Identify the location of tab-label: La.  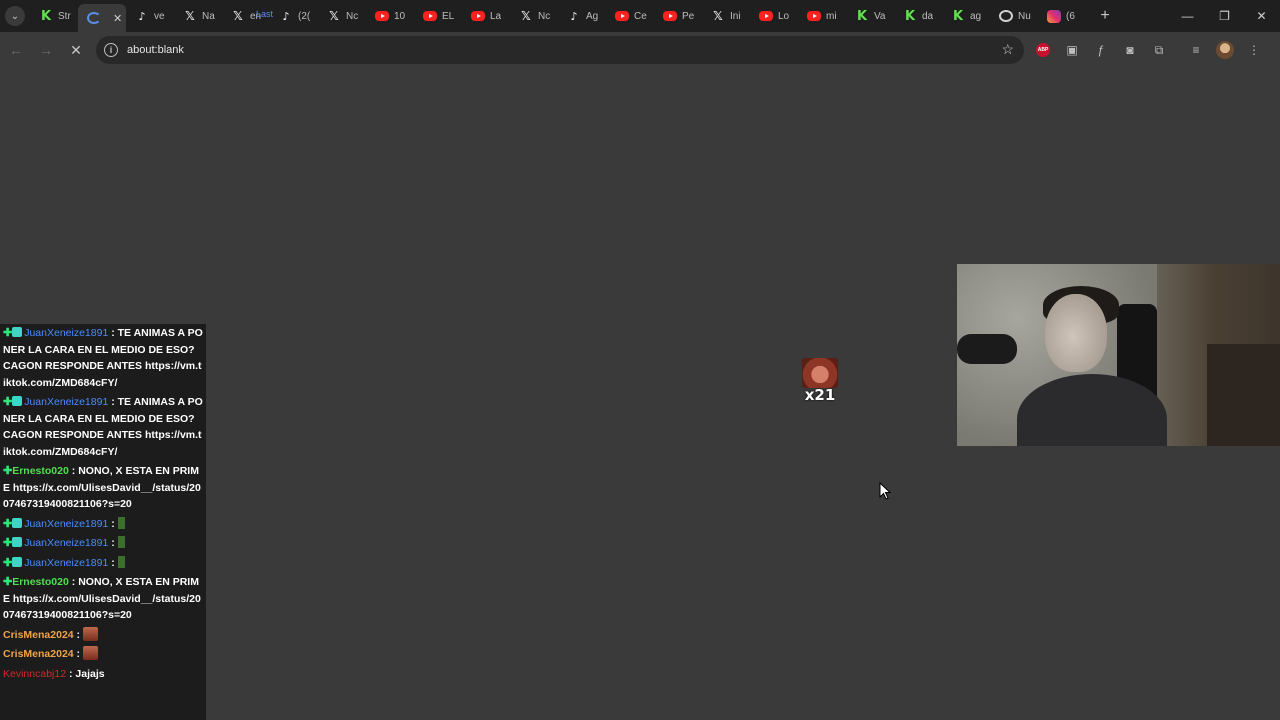
(496, 16).